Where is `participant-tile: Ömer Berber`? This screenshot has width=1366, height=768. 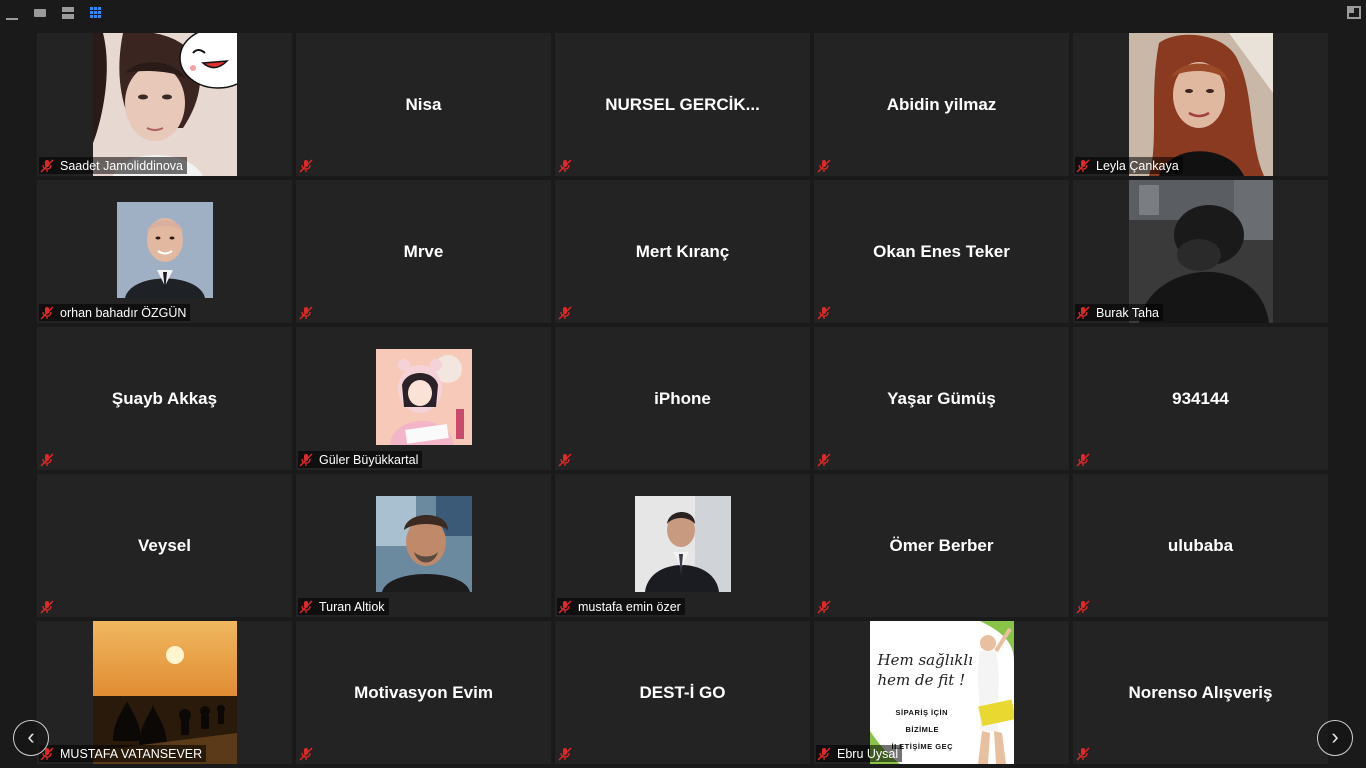
participant-tile: Ömer Berber is located at coordinates (941, 545).